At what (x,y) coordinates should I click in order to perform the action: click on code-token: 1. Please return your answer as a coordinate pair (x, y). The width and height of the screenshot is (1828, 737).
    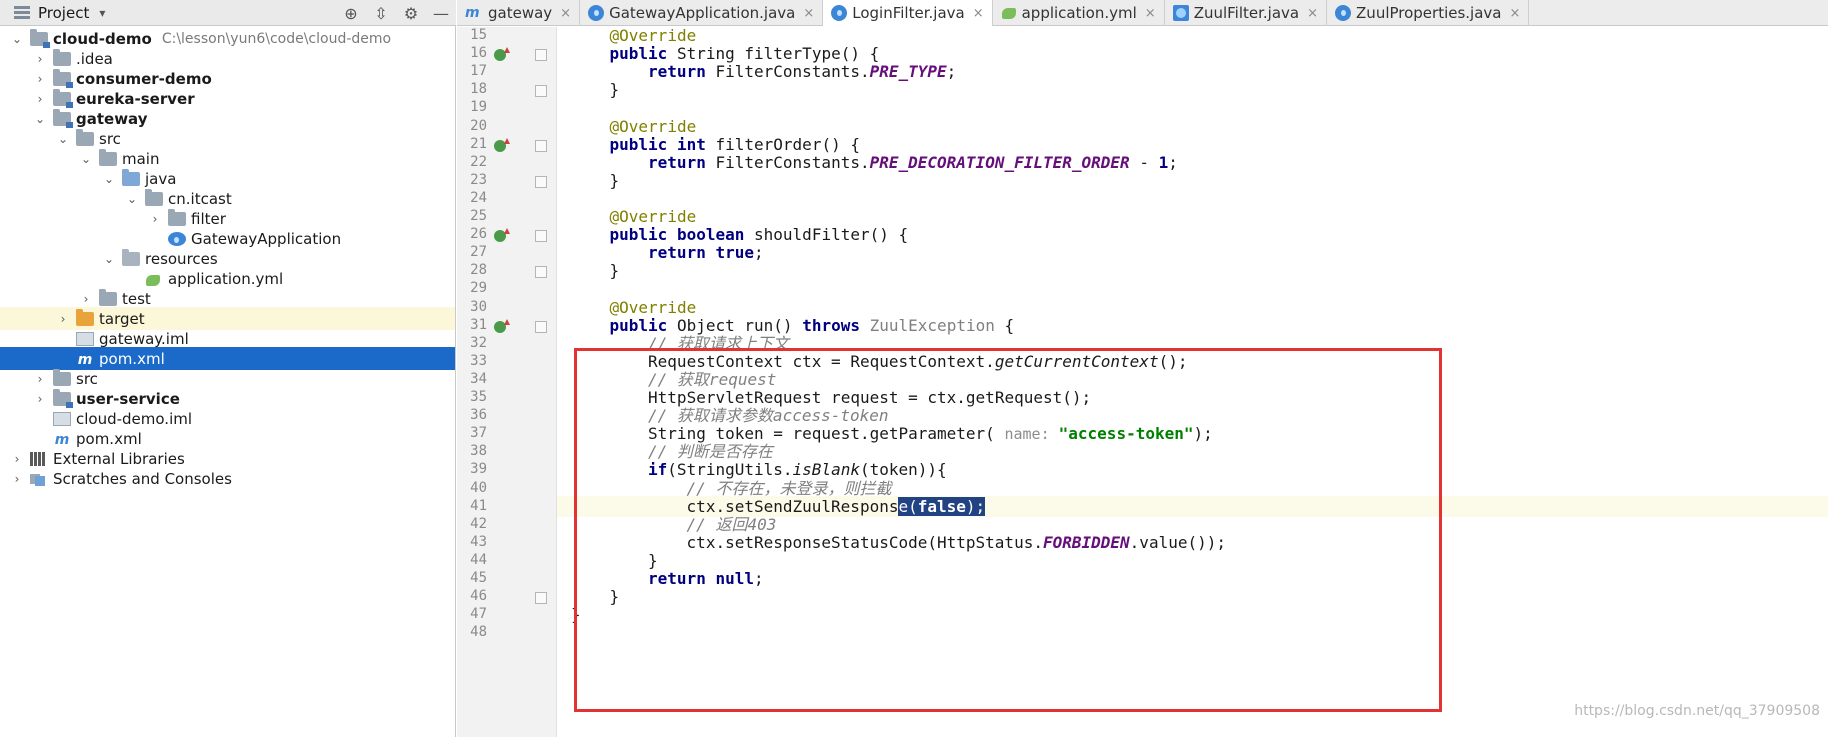
    Looking at the image, I should click on (1163, 162).